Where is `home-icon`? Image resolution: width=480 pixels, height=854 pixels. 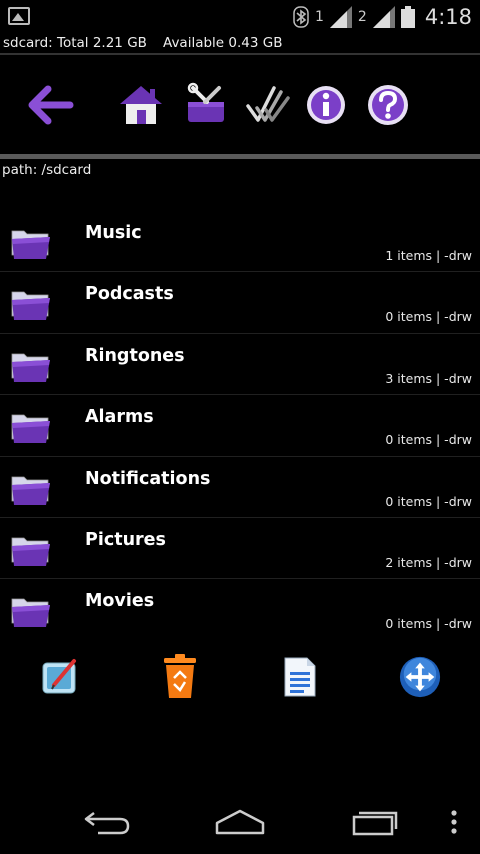
home-icon is located at coordinates (141, 105).